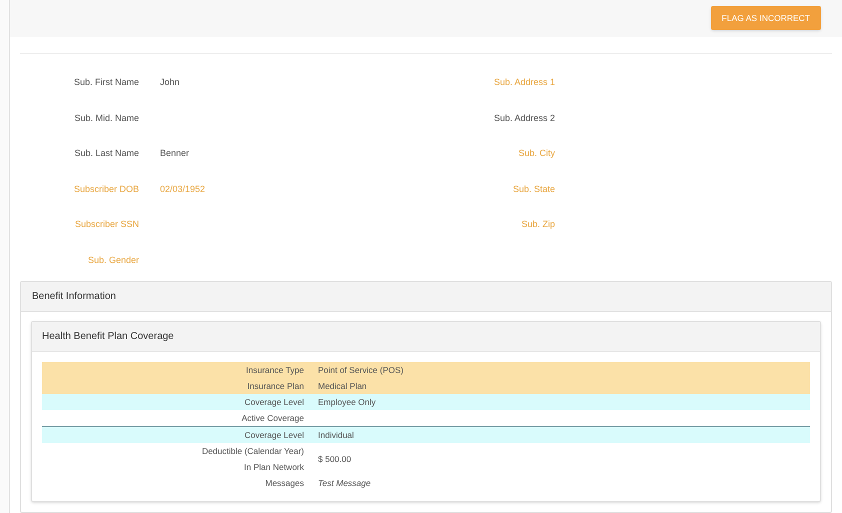 The height and width of the screenshot is (513, 842). I want to click on field-label: Sub. Address 1, so click(524, 82).